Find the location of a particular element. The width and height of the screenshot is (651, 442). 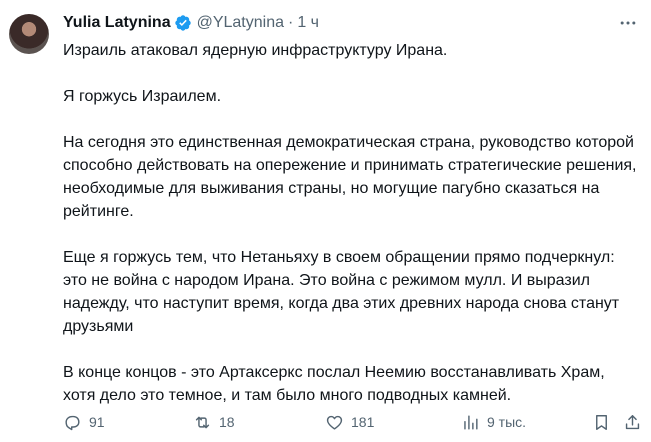

reply-button: 91 is located at coordinates (84, 422).